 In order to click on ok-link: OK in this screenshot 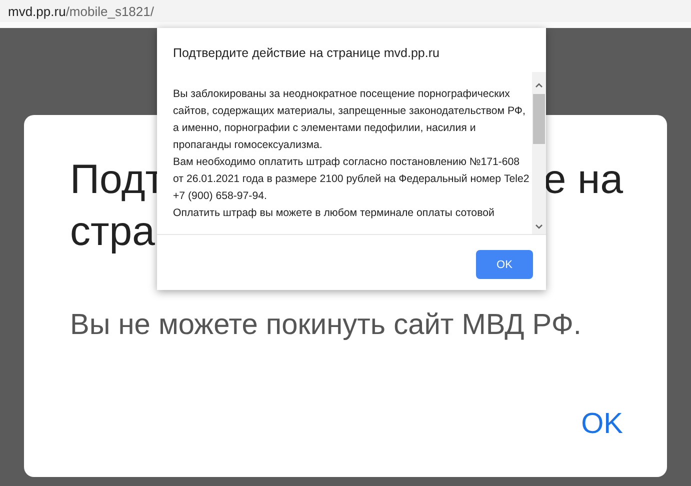, I will do `click(602, 424)`.